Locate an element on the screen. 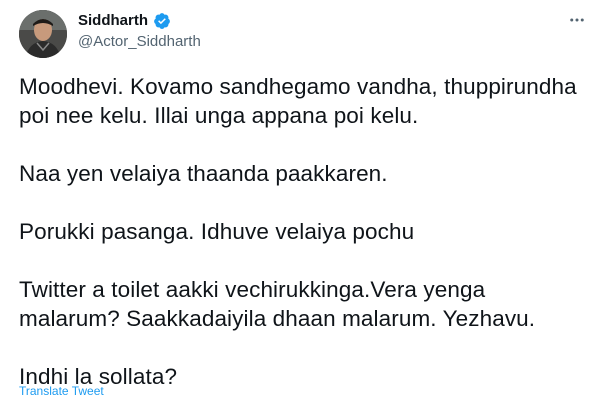 The width and height of the screenshot is (600, 400). avatar is located at coordinates (43, 34).